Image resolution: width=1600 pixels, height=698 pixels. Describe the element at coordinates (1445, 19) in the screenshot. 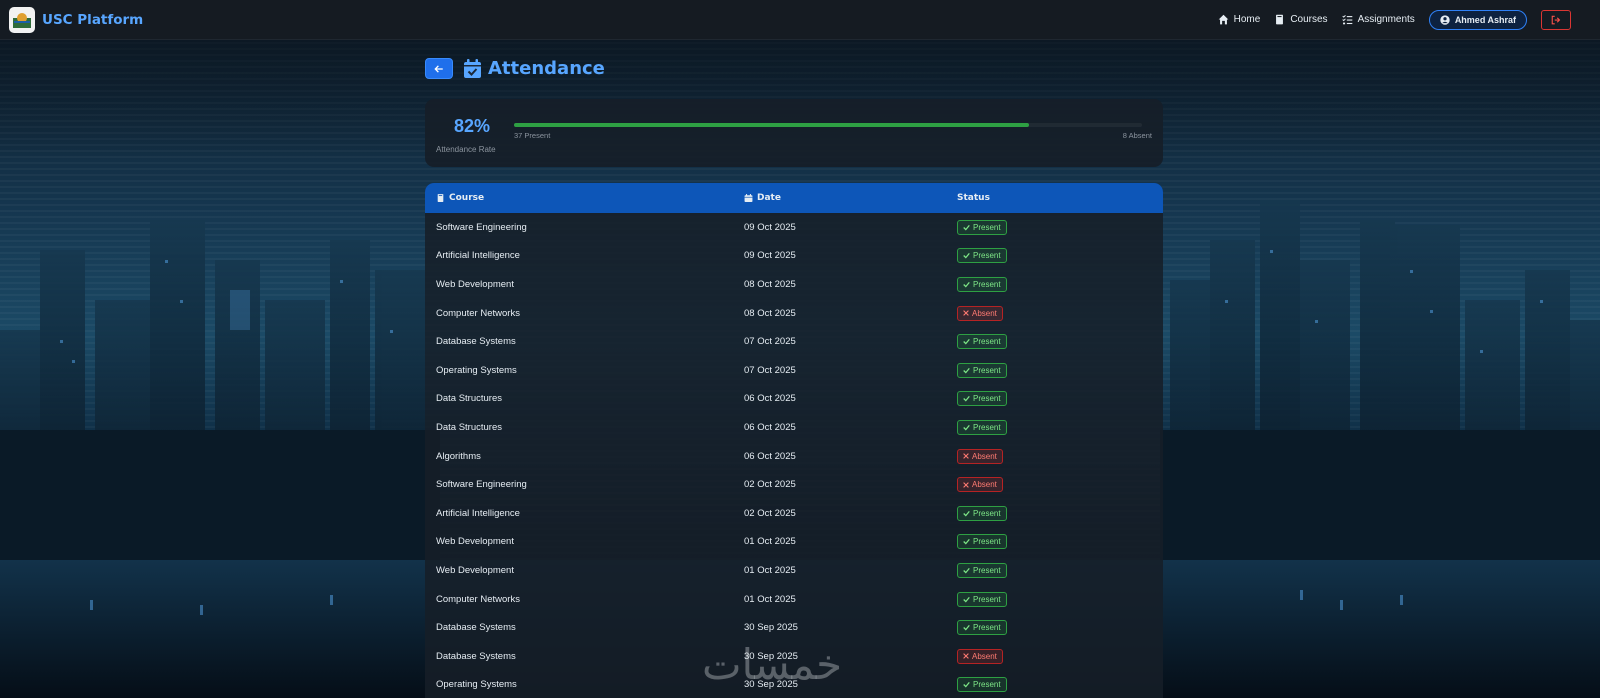

I see `user-circle-icon` at that location.